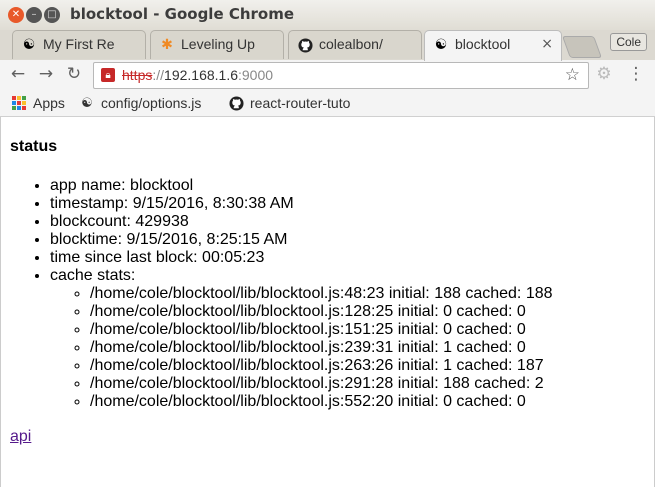  Describe the element at coordinates (18, 74) in the screenshot. I see `back-button: ←` at that location.